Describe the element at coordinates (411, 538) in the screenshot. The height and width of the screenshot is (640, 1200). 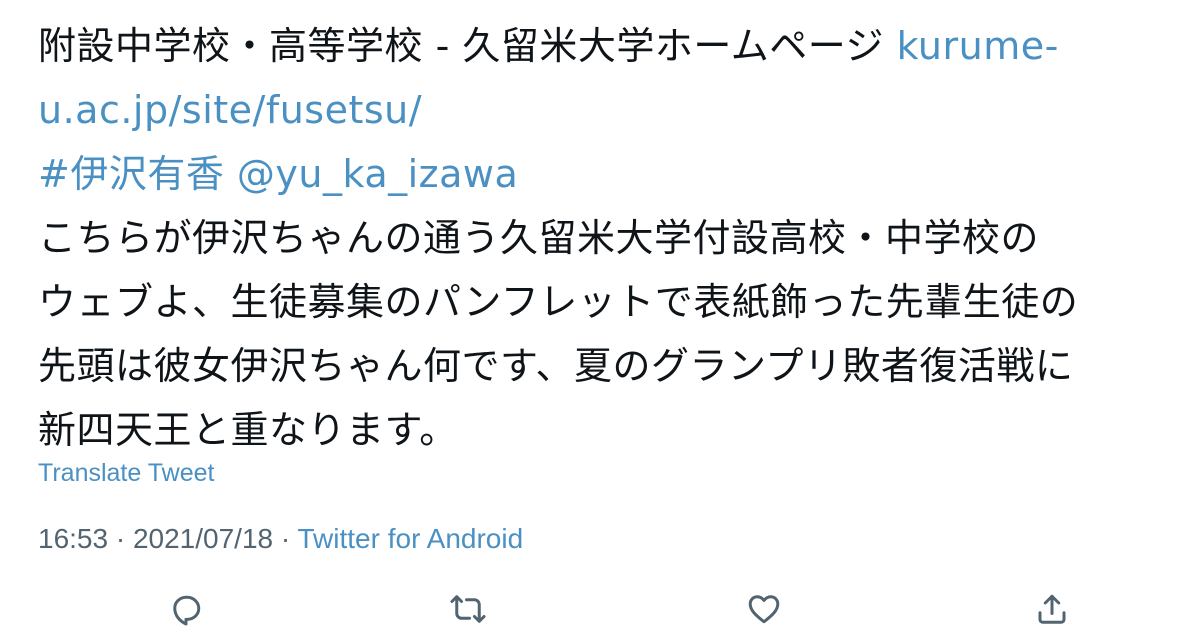
I see `tweet-source-link: Twitter for Android` at that location.